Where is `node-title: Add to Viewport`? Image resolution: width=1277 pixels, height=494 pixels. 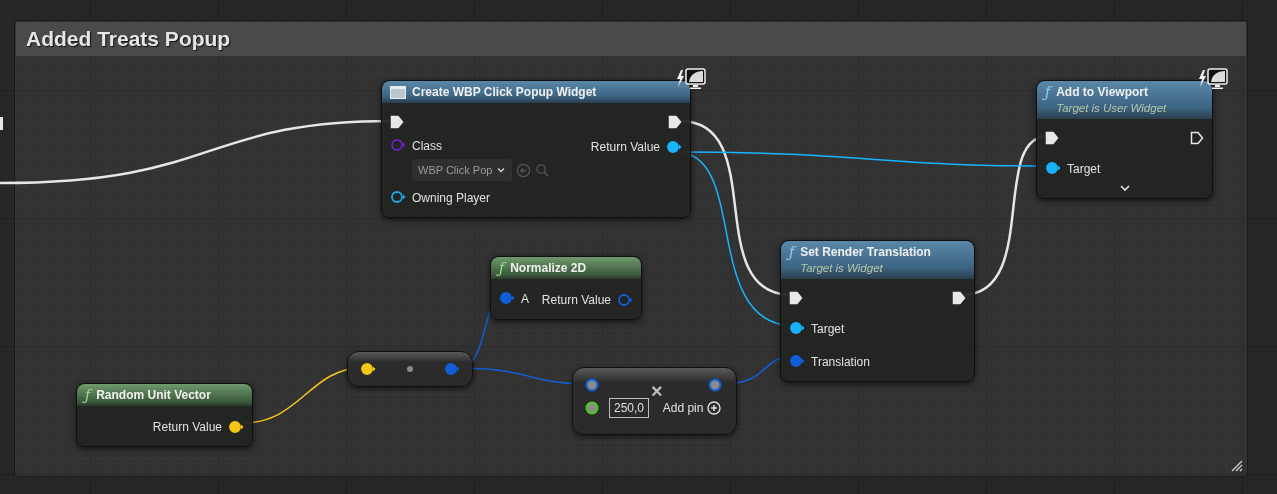 node-title: Add to Viewport is located at coordinates (1102, 92).